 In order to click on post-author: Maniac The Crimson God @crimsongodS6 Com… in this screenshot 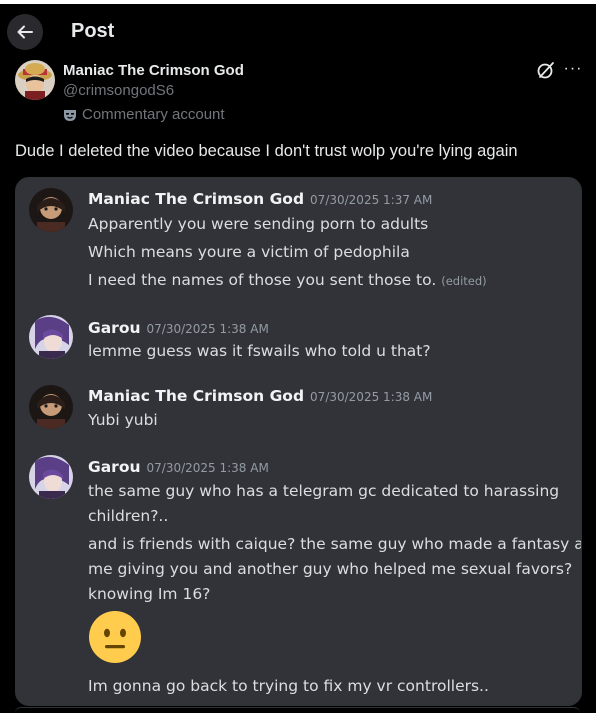, I will do `click(300, 95)`.